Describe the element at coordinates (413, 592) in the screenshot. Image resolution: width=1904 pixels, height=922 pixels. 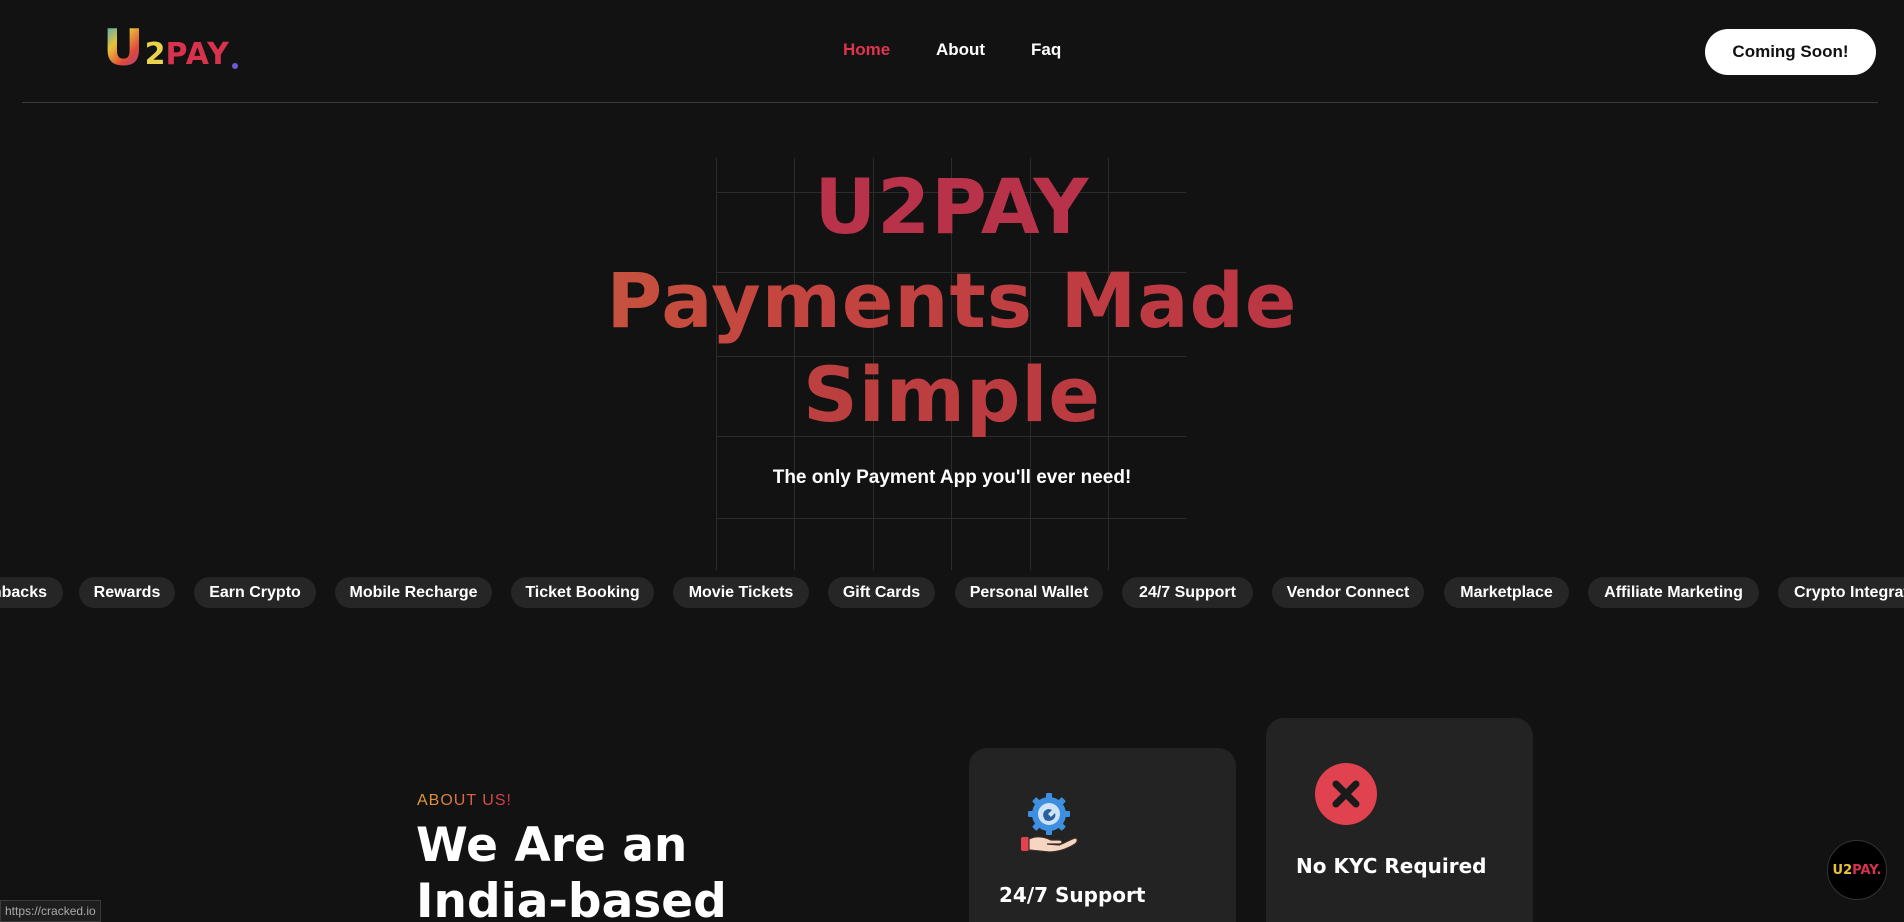
I see `feature-chip: Mobile Recharge` at that location.